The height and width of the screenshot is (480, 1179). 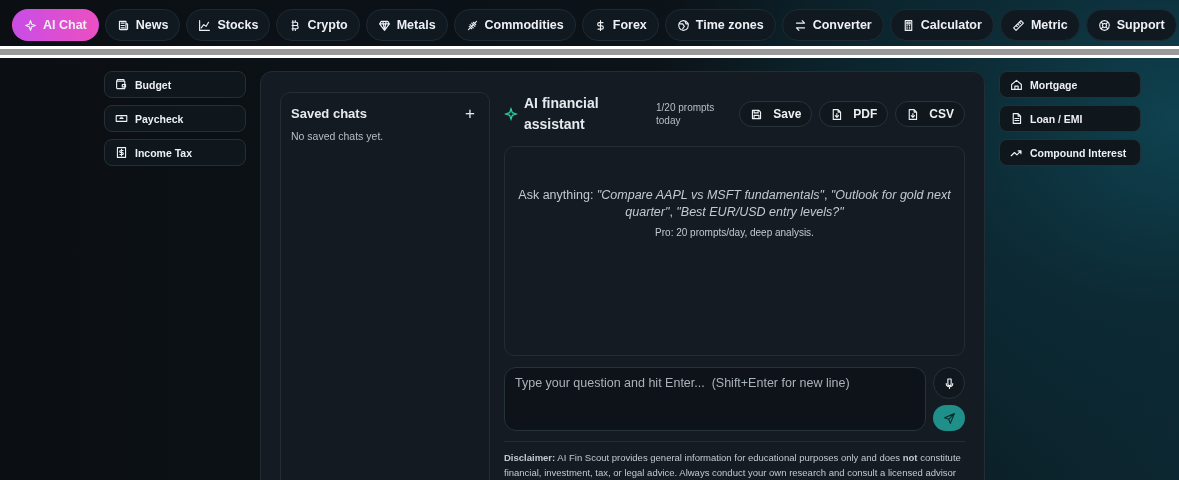 I want to click on house-icon, so click(x=1016, y=84).